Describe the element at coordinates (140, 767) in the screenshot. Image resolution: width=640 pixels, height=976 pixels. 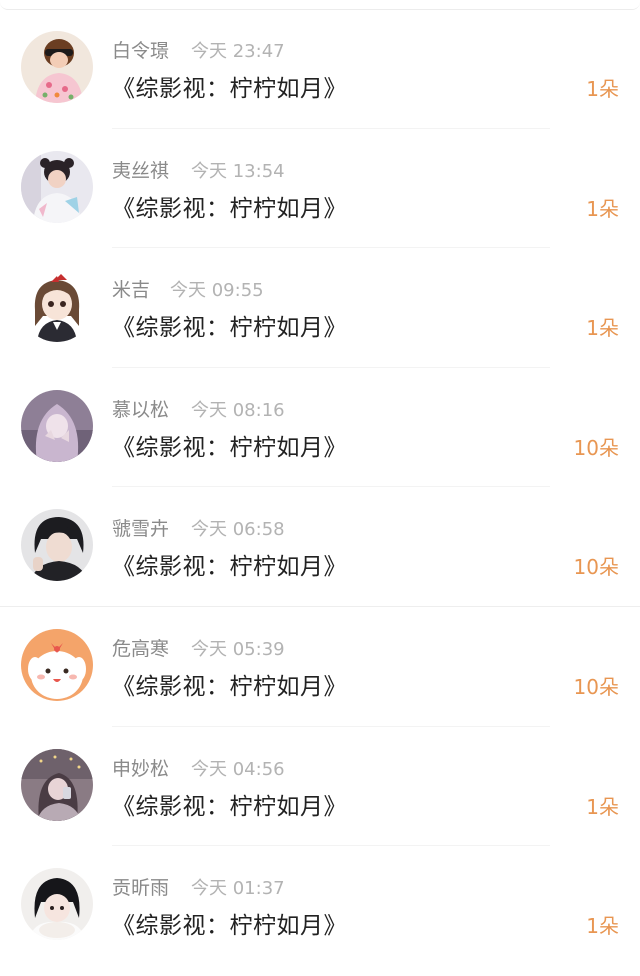
I see `user-name: 申妙松` at that location.